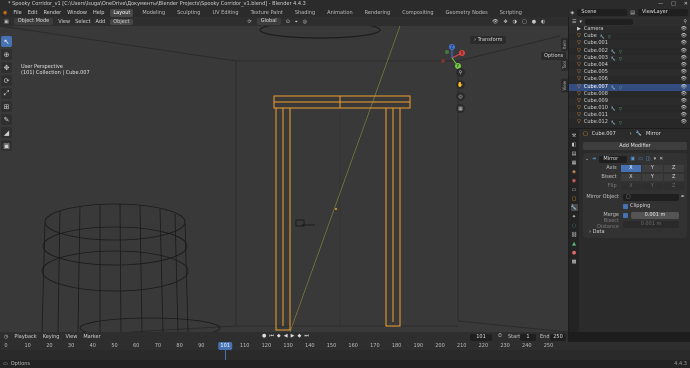 The height and width of the screenshot is (368, 690). I want to click on material-tab-icon: ●, so click(574, 252).